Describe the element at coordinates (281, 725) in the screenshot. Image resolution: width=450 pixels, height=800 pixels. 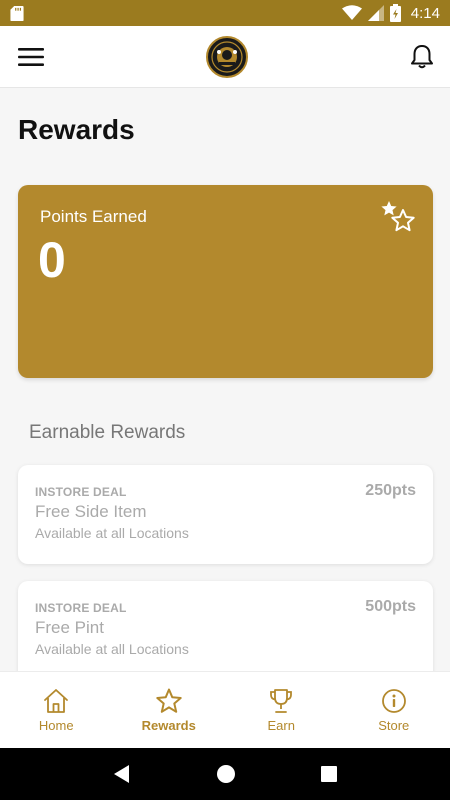
I see `nav-label-earn: Earn` at that location.